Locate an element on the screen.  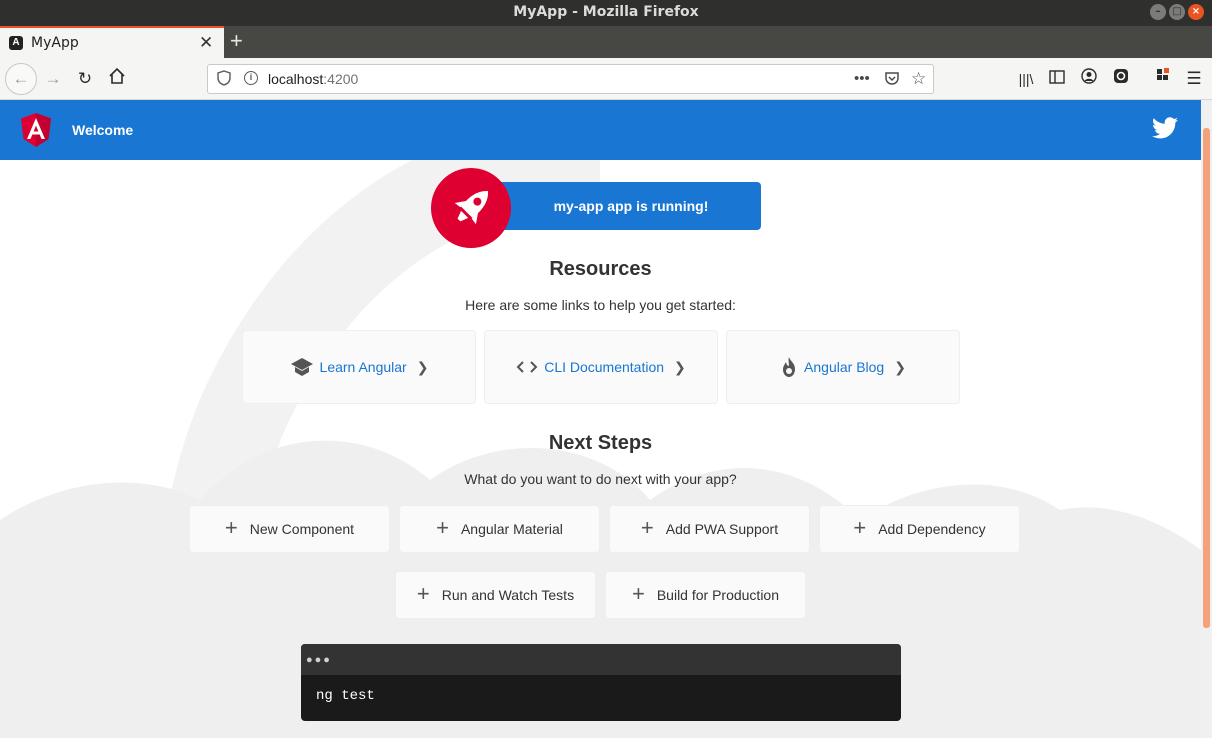
step-label: New Component is located at coordinates (302, 529).